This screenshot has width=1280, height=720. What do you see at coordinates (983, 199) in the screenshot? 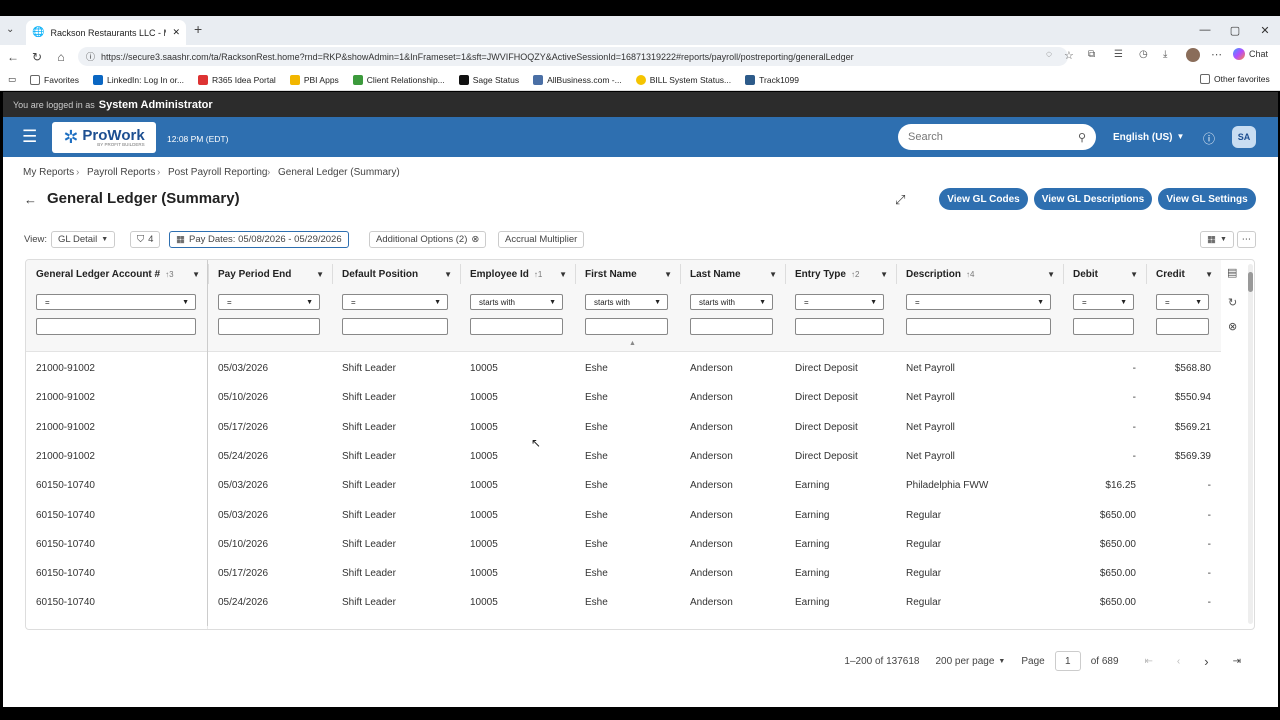
I see `view-gl-codes-button: View GL Codes` at bounding box center [983, 199].